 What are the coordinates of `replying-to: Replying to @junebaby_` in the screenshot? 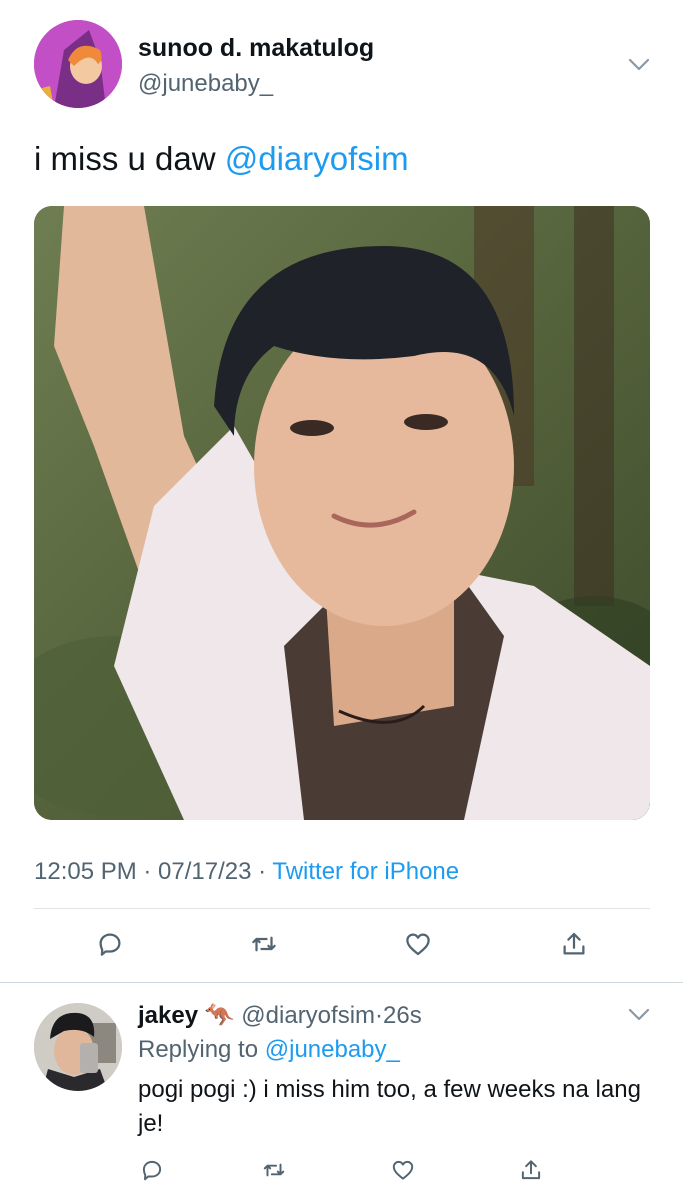 It's located at (269, 1050).